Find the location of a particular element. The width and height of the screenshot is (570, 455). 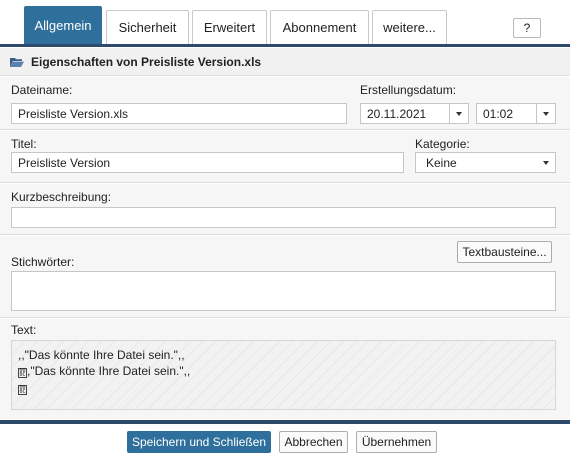

folder-open-icon is located at coordinates (17, 62).